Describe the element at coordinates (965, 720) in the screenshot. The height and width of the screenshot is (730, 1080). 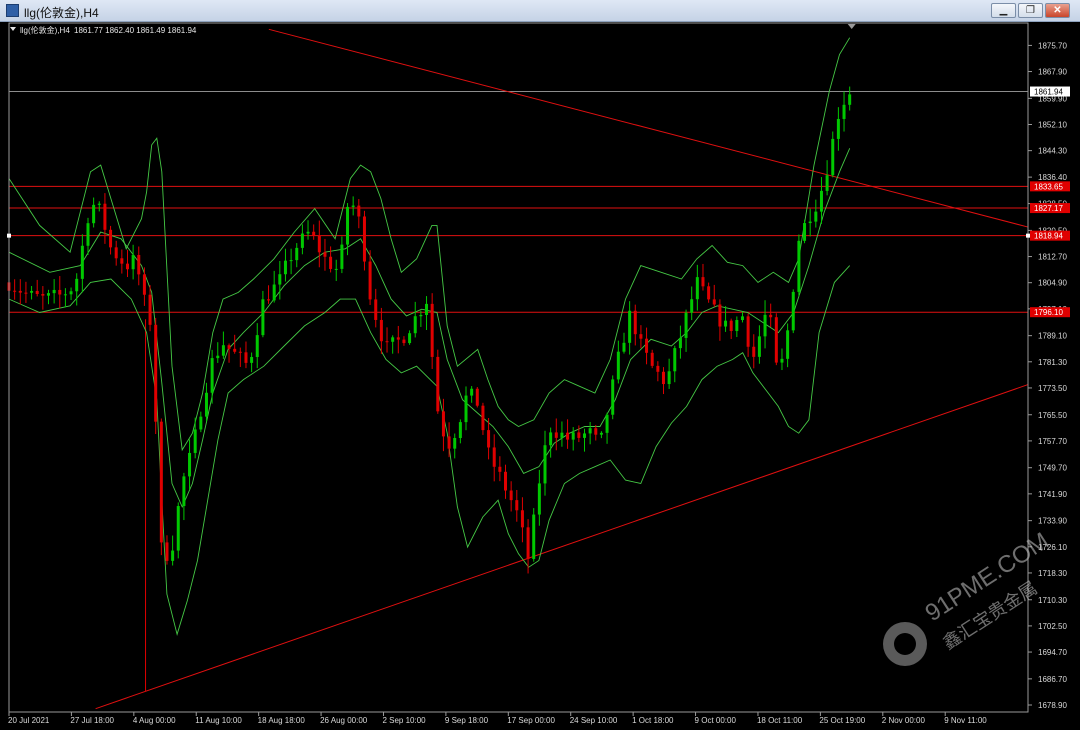
I see `x-tick-label: 9 Nov 11:00` at that location.